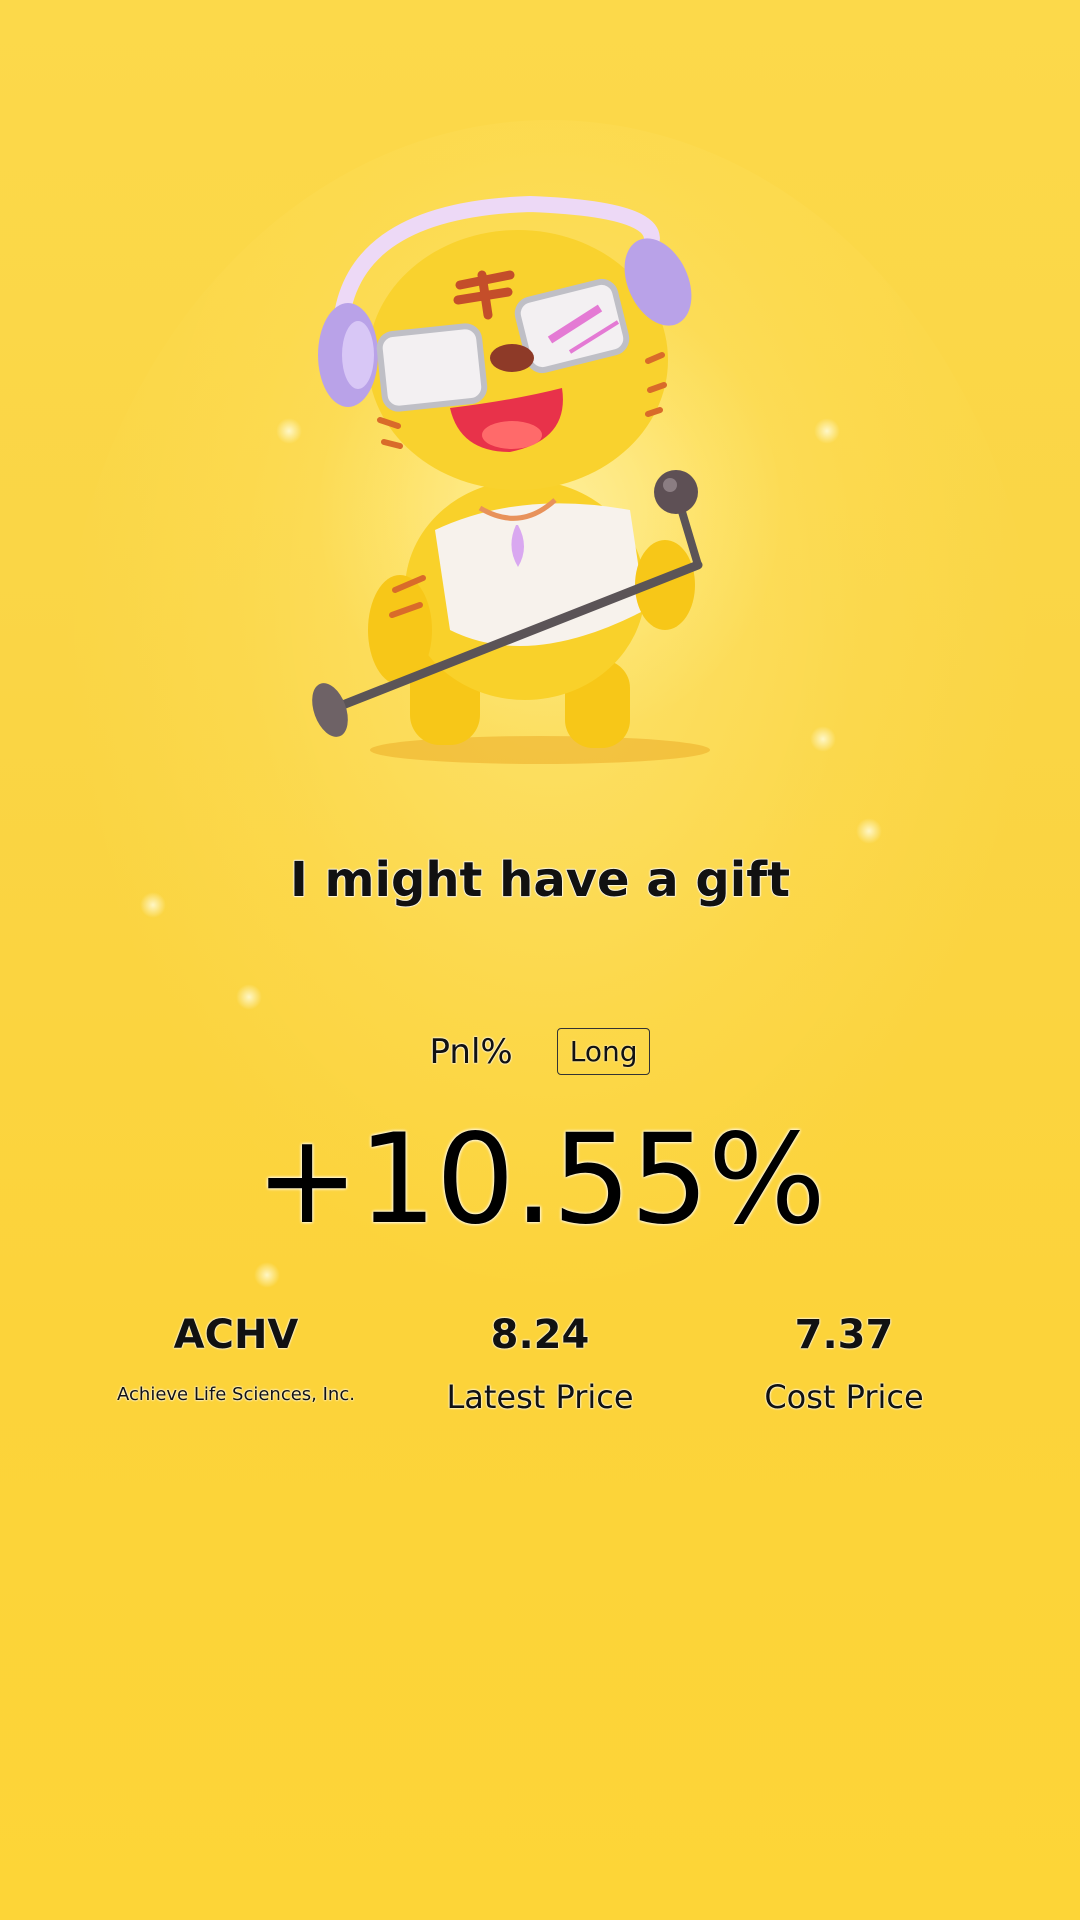  Describe the element at coordinates (540, 1180) in the screenshot. I see `pnl-percentage: +10.55%` at that location.